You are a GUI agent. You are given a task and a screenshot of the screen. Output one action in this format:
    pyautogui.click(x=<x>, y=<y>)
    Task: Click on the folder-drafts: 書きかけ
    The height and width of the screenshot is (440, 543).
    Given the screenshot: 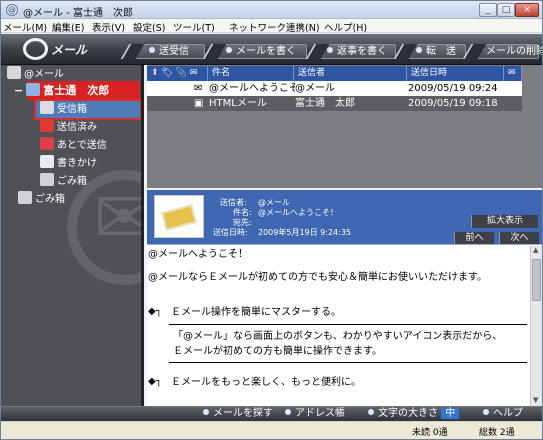 What is the action you would take?
    pyautogui.click(x=68, y=163)
    